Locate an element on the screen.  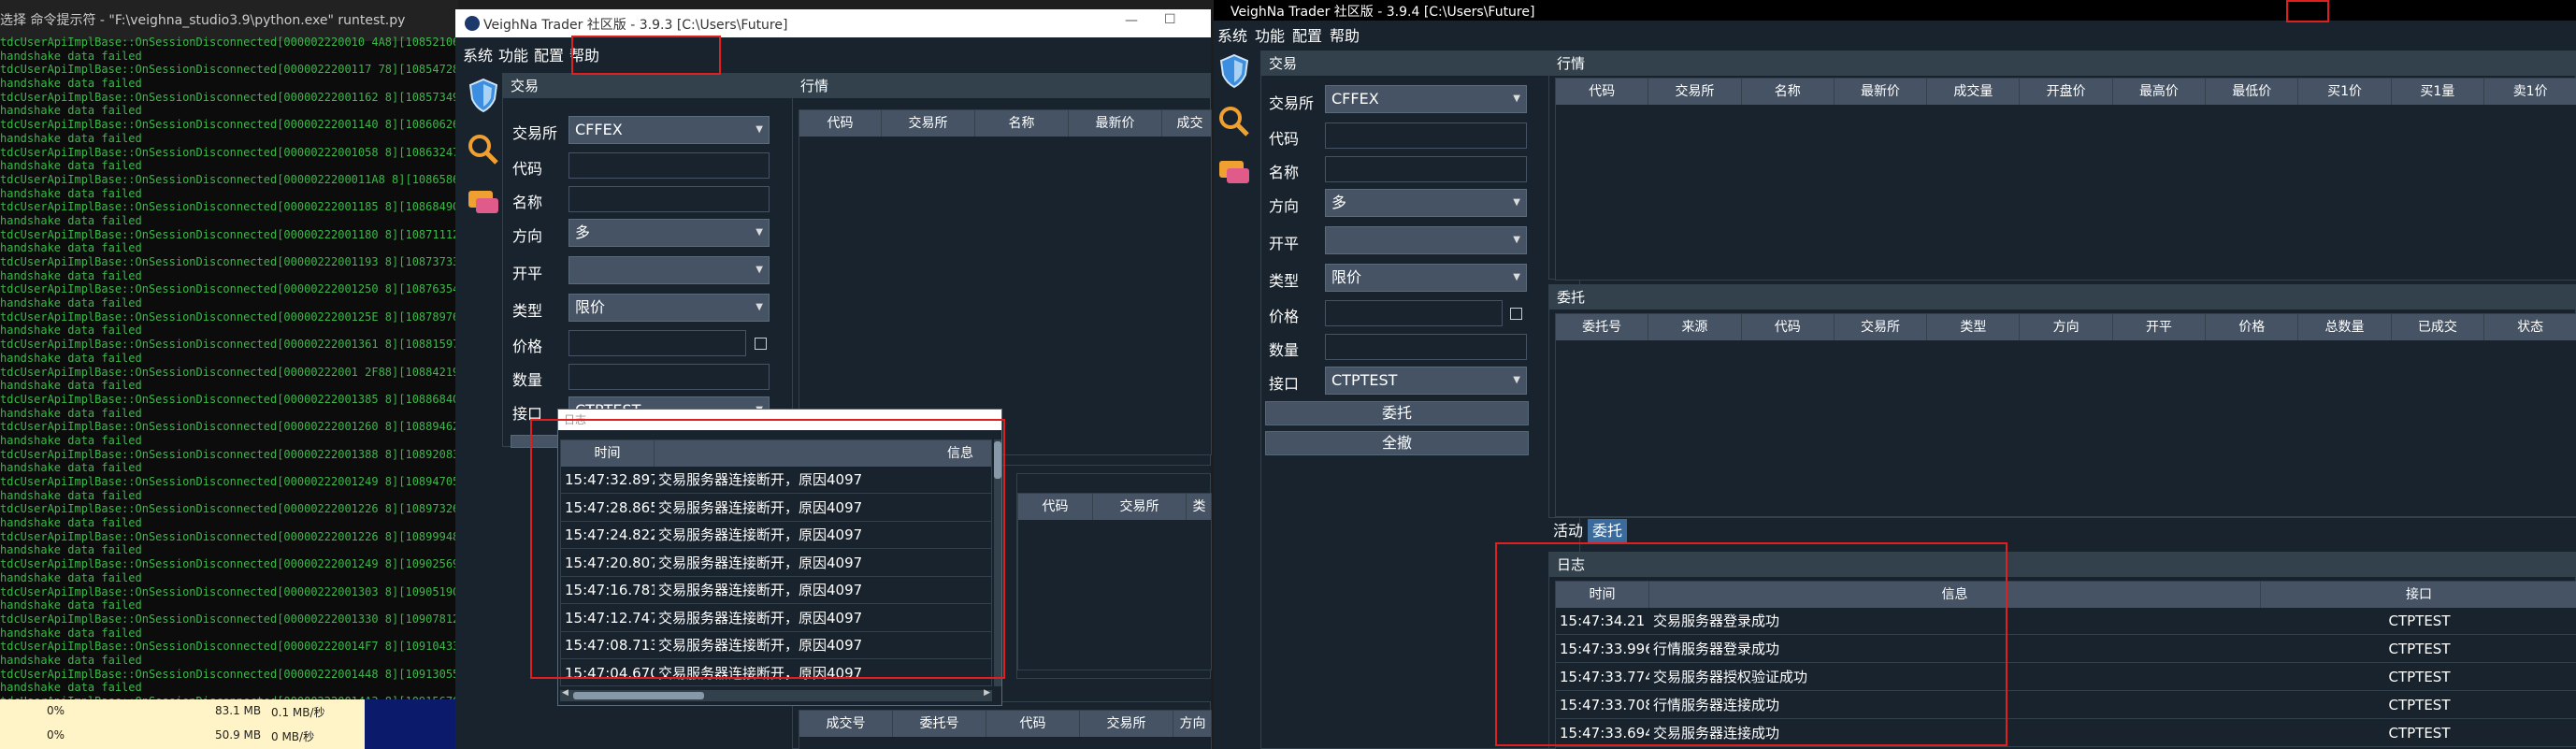
log-popup-row: 15:47:20.807 交易服务器连接断开，原因4097 is located at coordinates (776, 563).